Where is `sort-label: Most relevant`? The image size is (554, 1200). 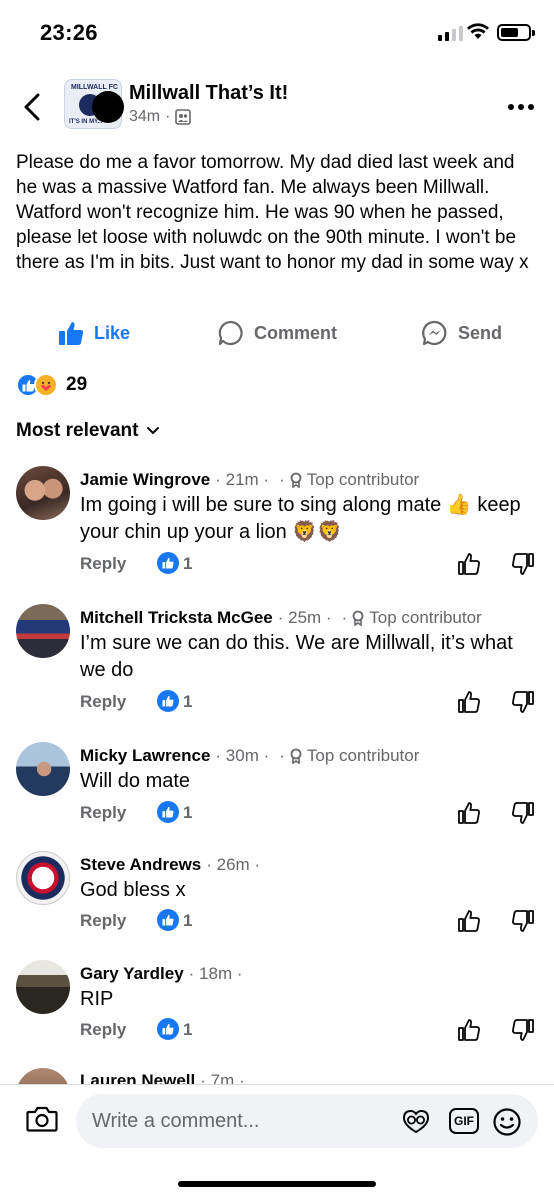
sort-label: Most relevant is located at coordinates (77, 430).